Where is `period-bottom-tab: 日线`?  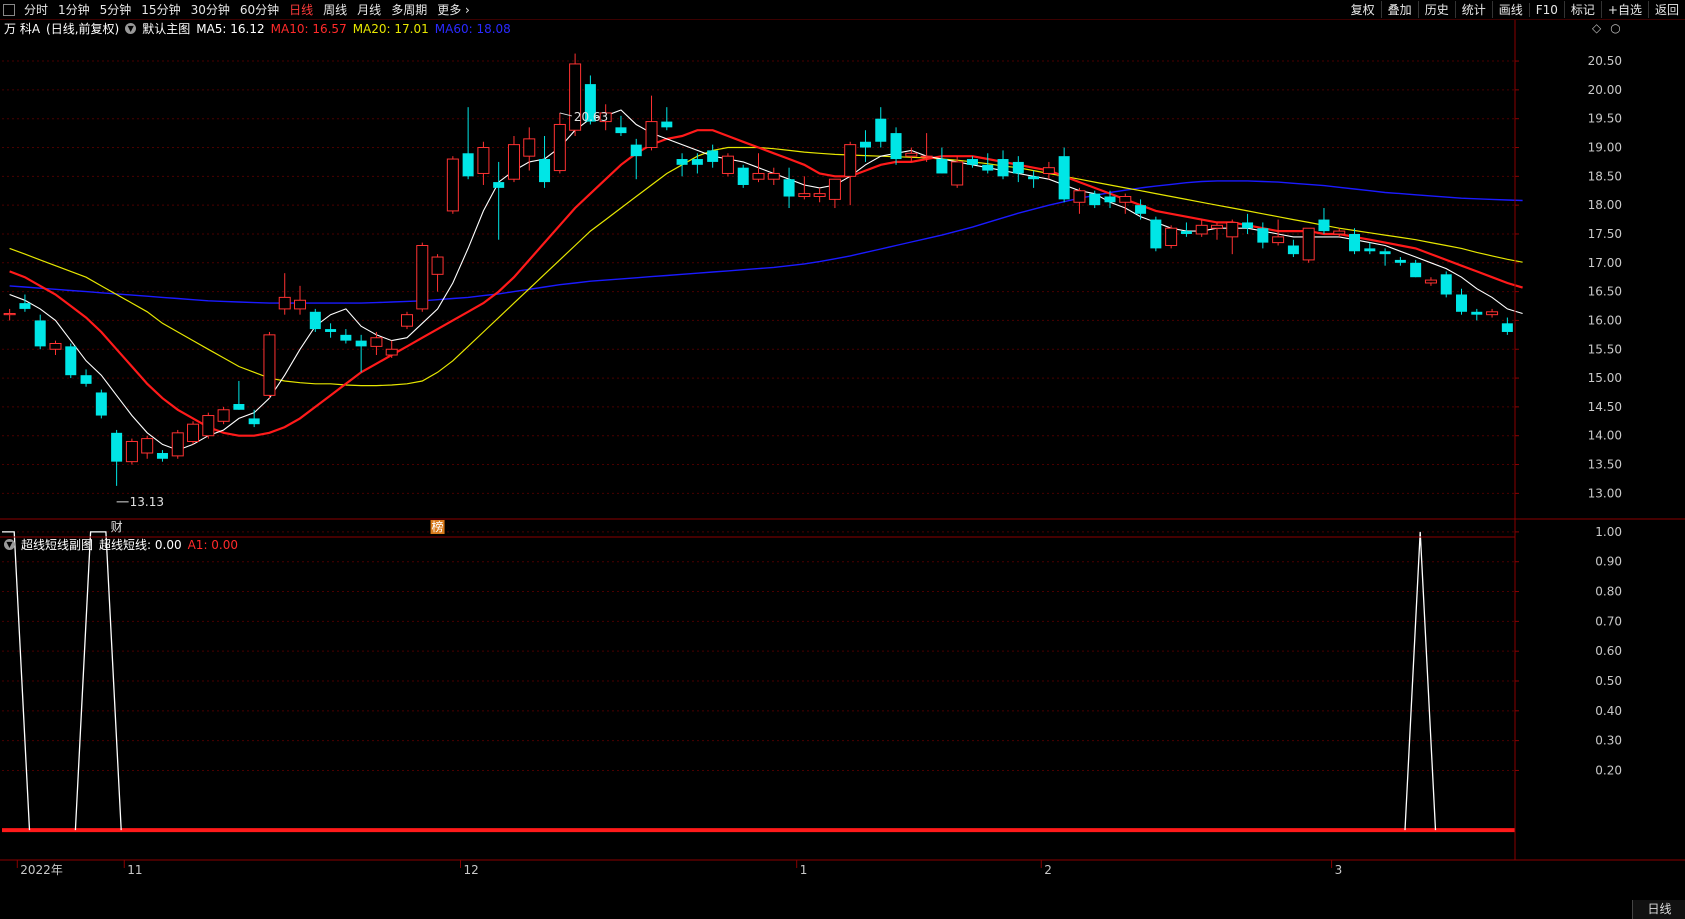 period-bottom-tab: 日线 is located at coordinates (1658, 909).